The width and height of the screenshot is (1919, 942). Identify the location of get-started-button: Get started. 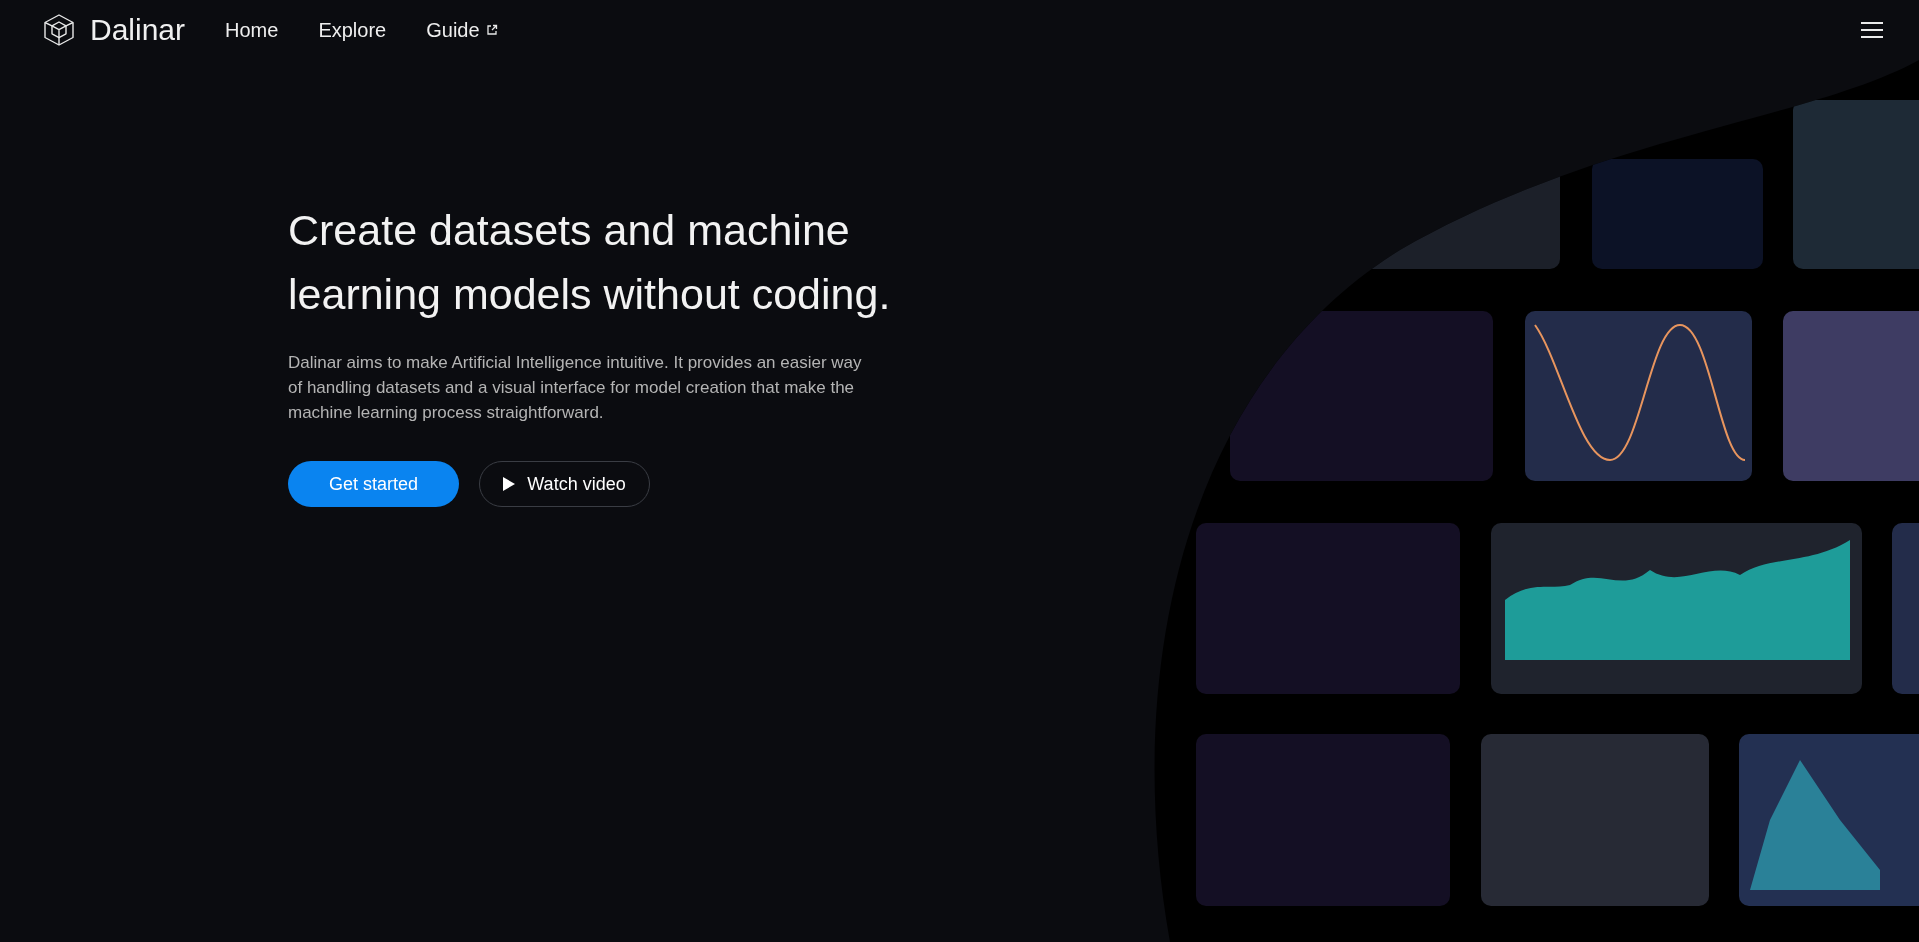
(373, 484).